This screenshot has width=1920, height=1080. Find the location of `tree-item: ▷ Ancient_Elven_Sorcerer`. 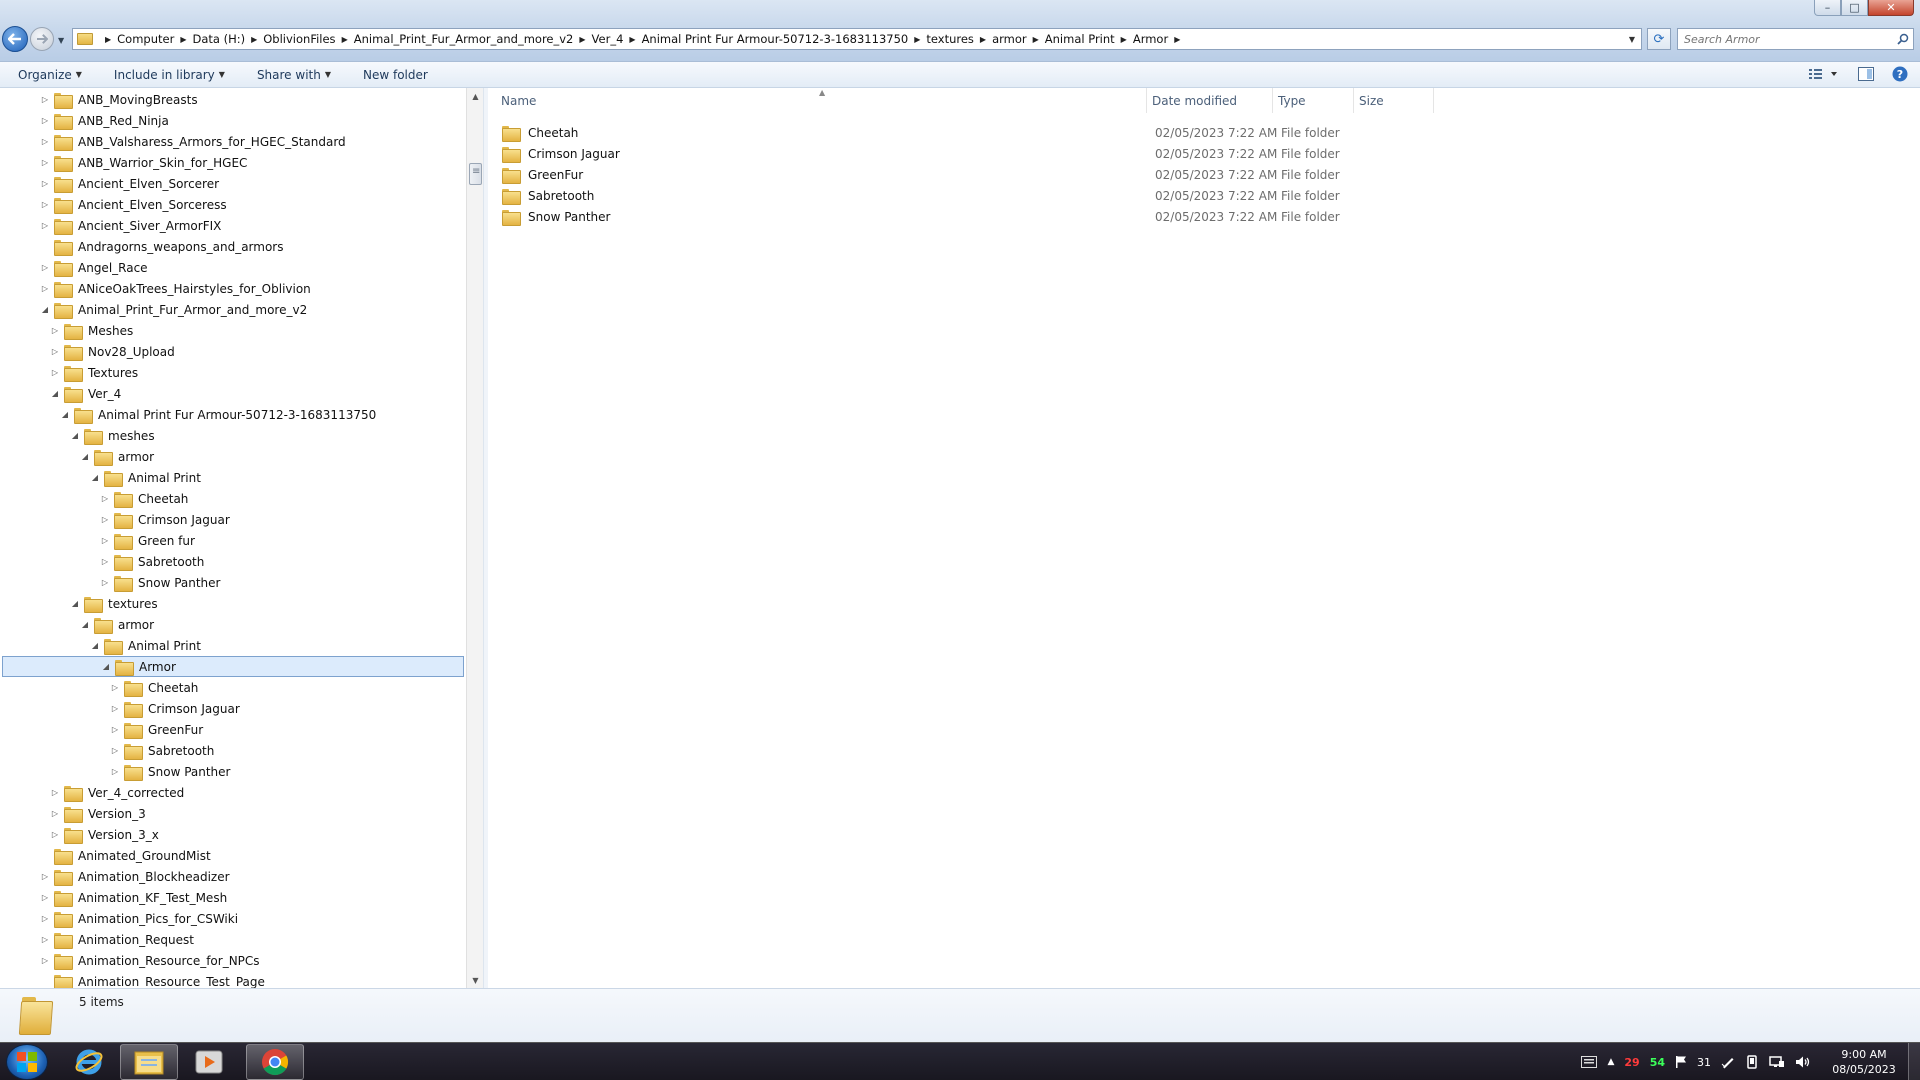

tree-item: ▷ Ancient_Elven_Sorcerer is located at coordinates (232, 183).